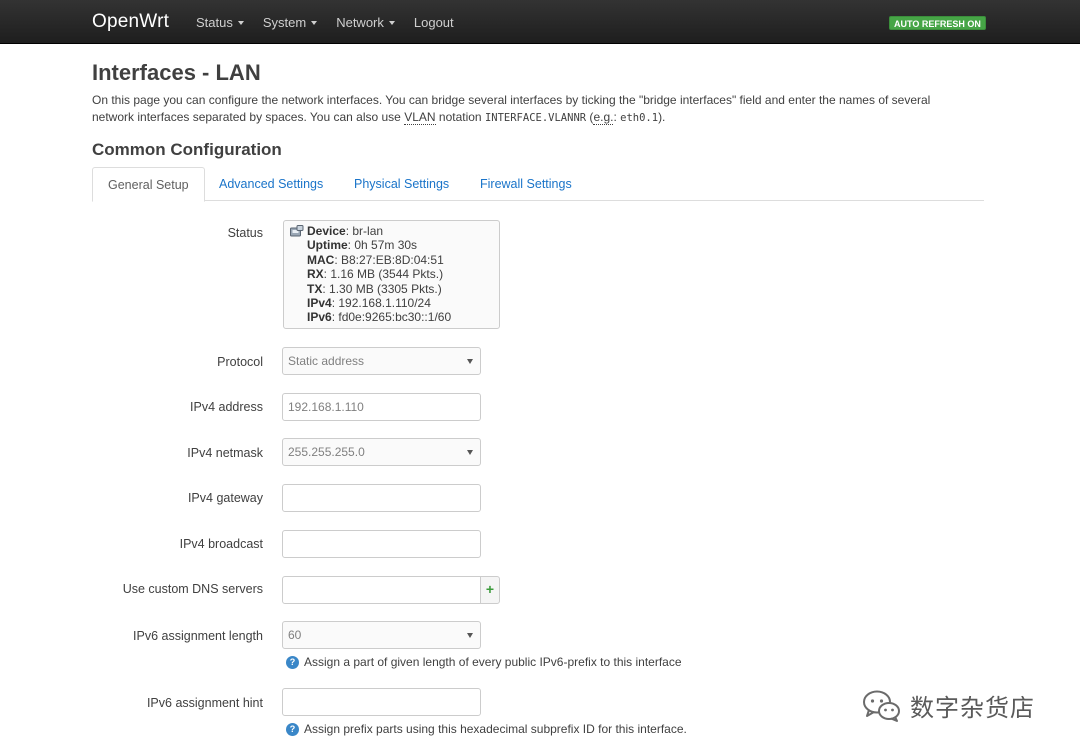 Image resolution: width=1080 pixels, height=755 pixels. What do you see at coordinates (387, 274) in the screenshot?
I see `status-value: 1.16 MB (3544 Pkts.)` at bounding box center [387, 274].